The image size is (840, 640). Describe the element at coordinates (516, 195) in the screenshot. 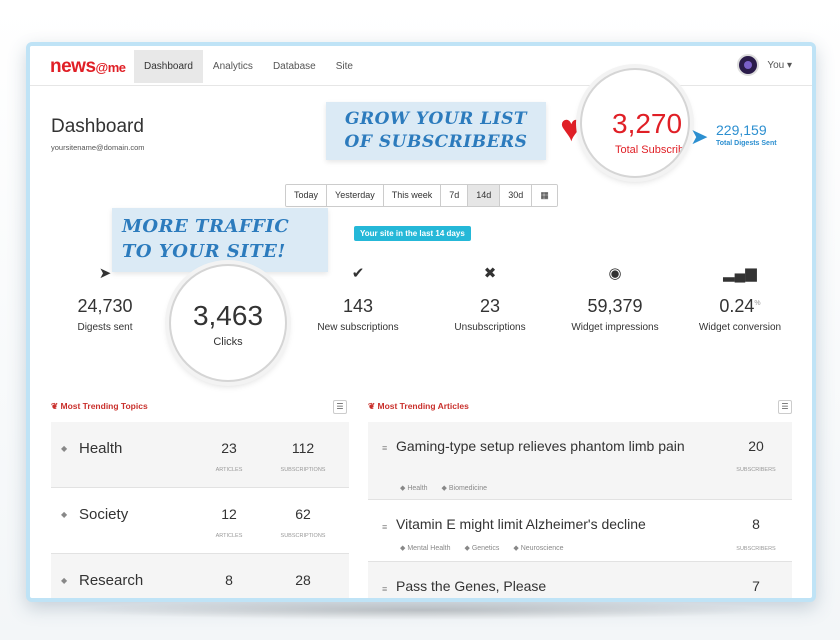

I see `range-30d: 30d` at that location.